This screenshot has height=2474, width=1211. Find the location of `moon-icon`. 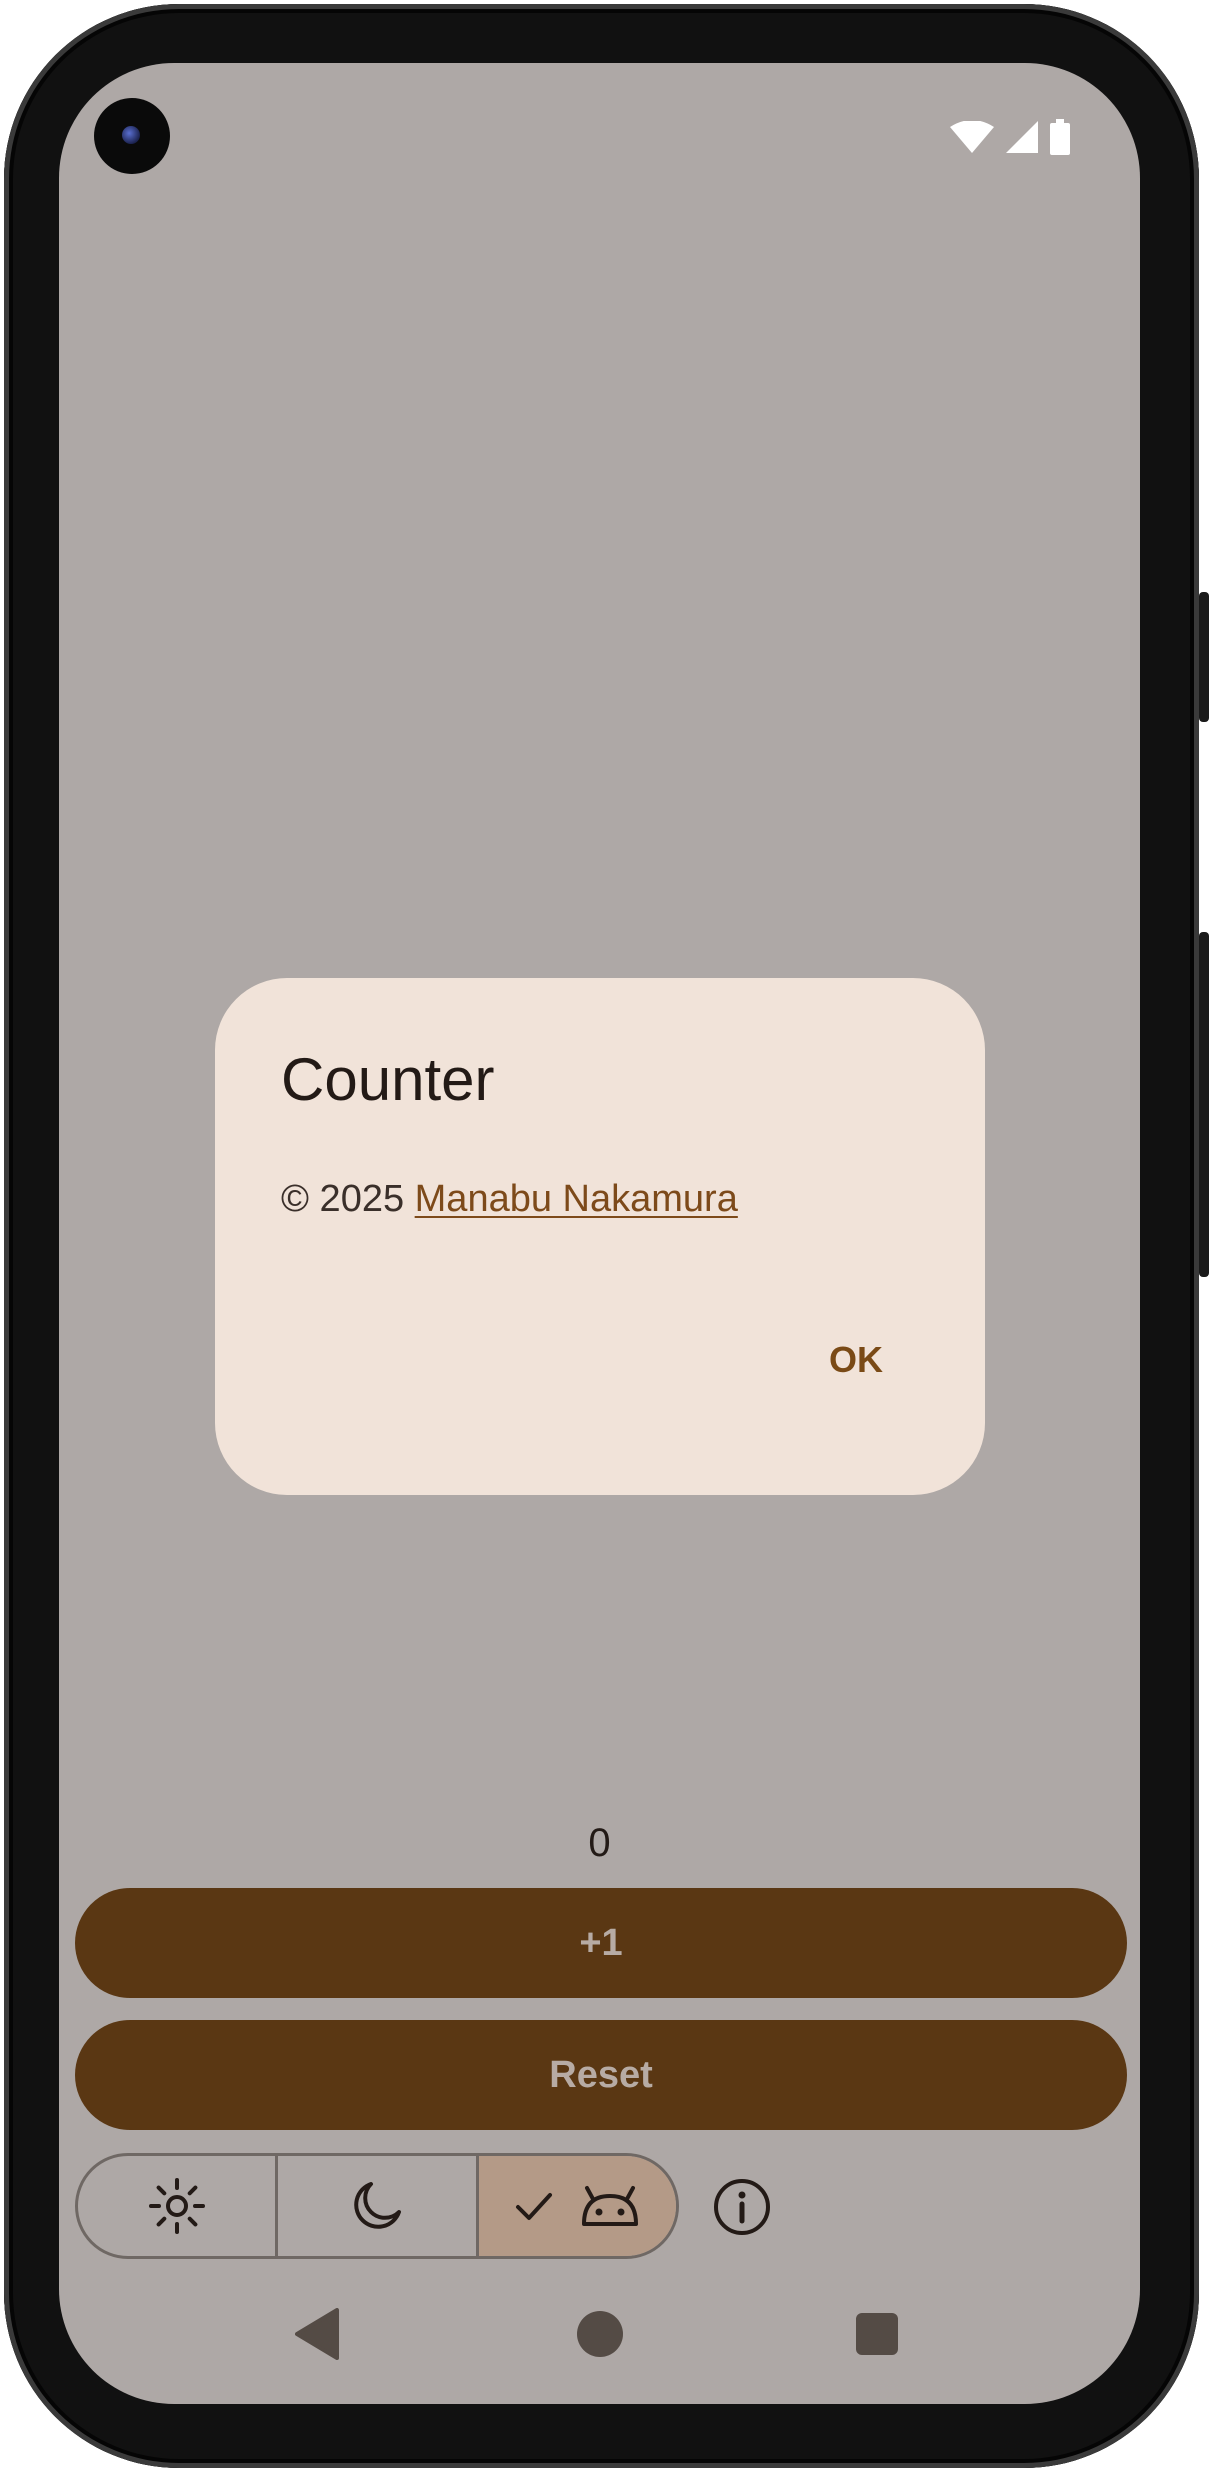

moon-icon is located at coordinates (377, 2205).